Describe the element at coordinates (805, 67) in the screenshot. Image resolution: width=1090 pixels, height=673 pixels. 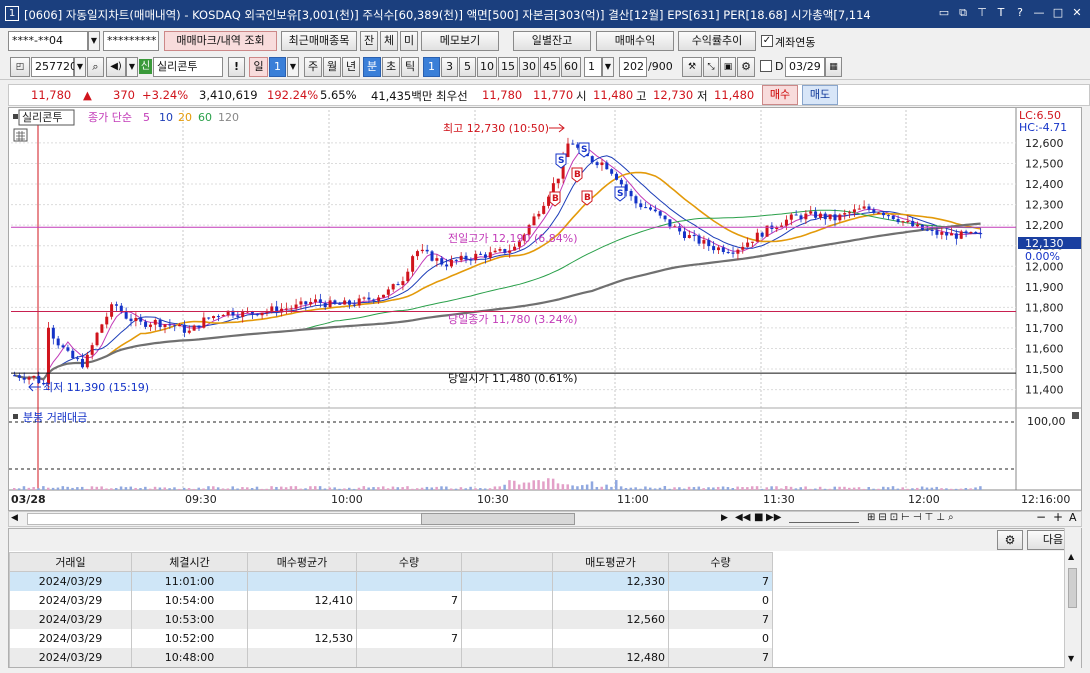
I see `date-input: 03/29` at that location.